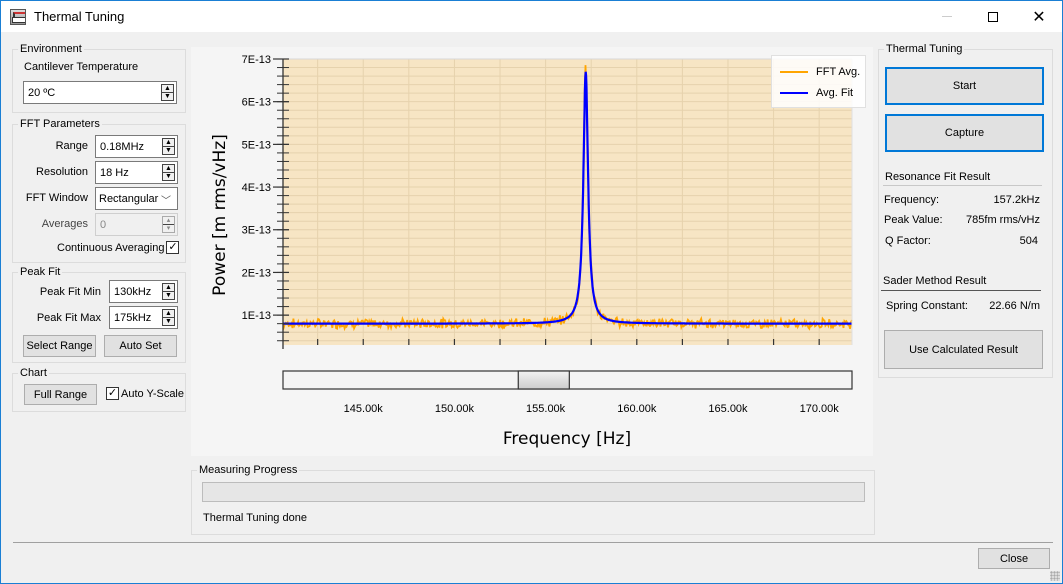  Describe the element at coordinates (122, 146) in the screenshot. I see `range-value: 0.18MHz` at that location.